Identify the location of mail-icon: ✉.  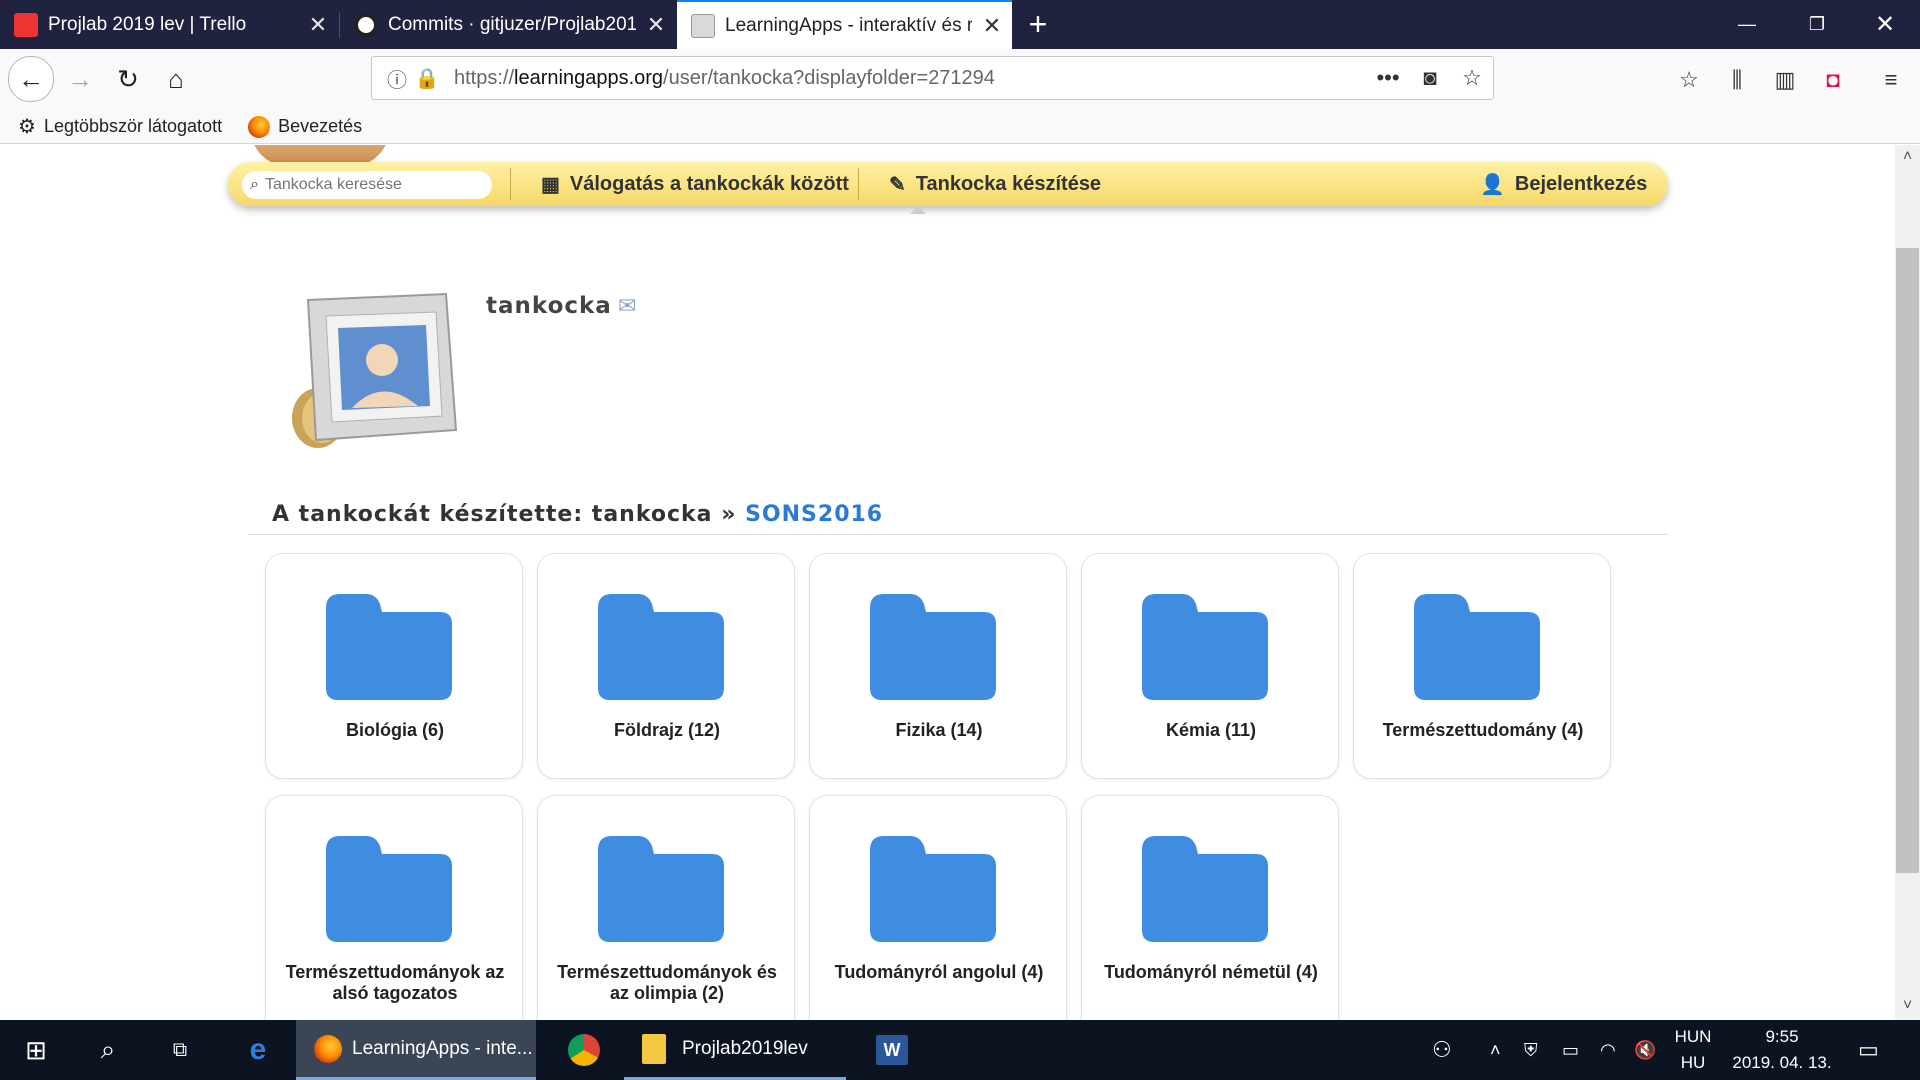
(627, 306).